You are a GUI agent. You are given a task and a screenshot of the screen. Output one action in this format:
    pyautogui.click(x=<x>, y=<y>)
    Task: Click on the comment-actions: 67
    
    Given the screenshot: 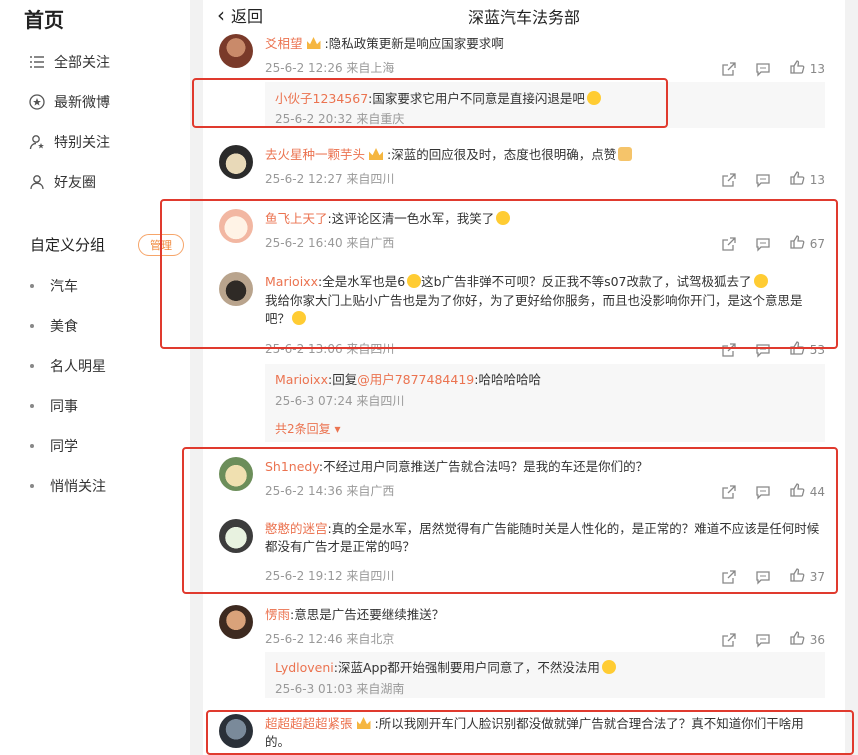 What is the action you would take?
    pyautogui.click(x=764, y=243)
    